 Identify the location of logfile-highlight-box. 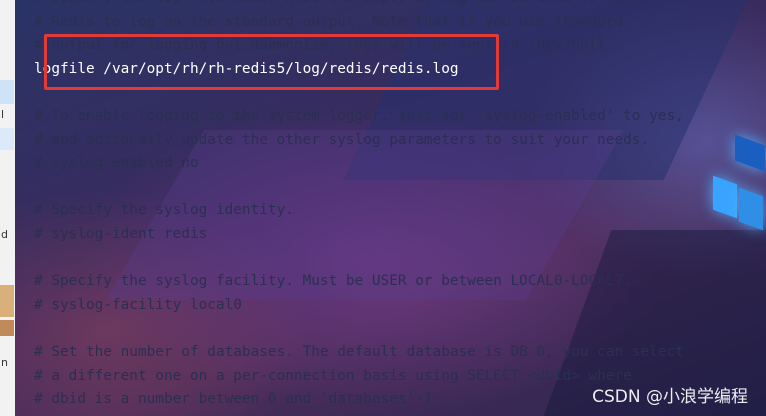
(271, 62).